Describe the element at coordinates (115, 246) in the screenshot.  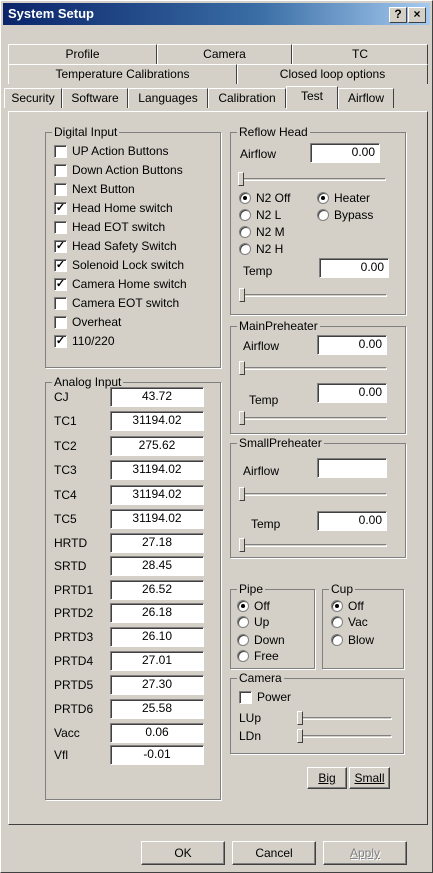
I see `digital-input-checkbox: ✓ Head Safety Switch` at that location.